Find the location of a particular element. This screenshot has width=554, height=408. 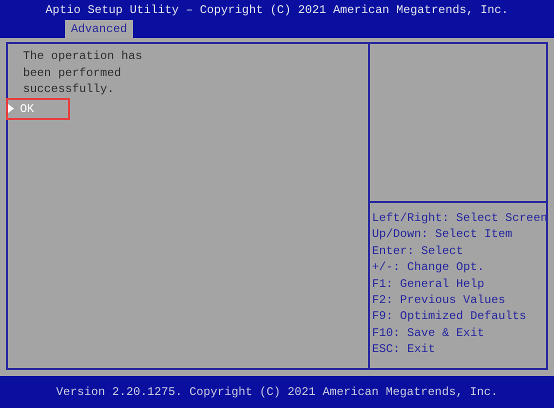

help-text: F2: Previous Values is located at coordinates (439, 300).